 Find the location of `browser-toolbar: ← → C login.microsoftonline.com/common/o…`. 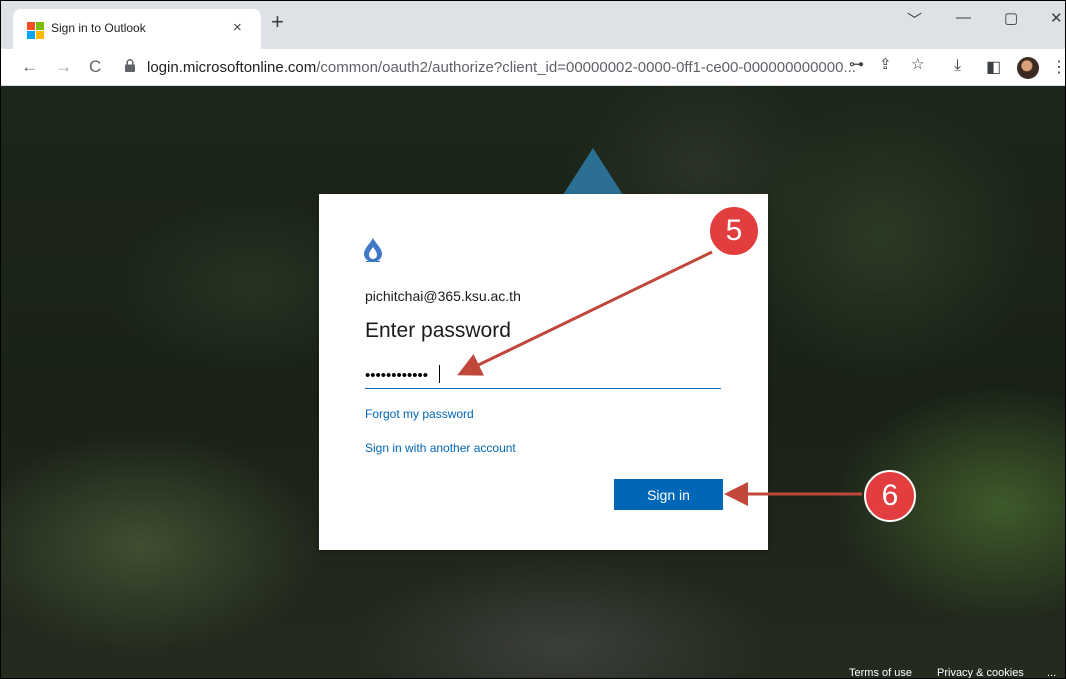

browser-toolbar: ← → C login.microsoftonline.com/common/o… is located at coordinates (533, 67).